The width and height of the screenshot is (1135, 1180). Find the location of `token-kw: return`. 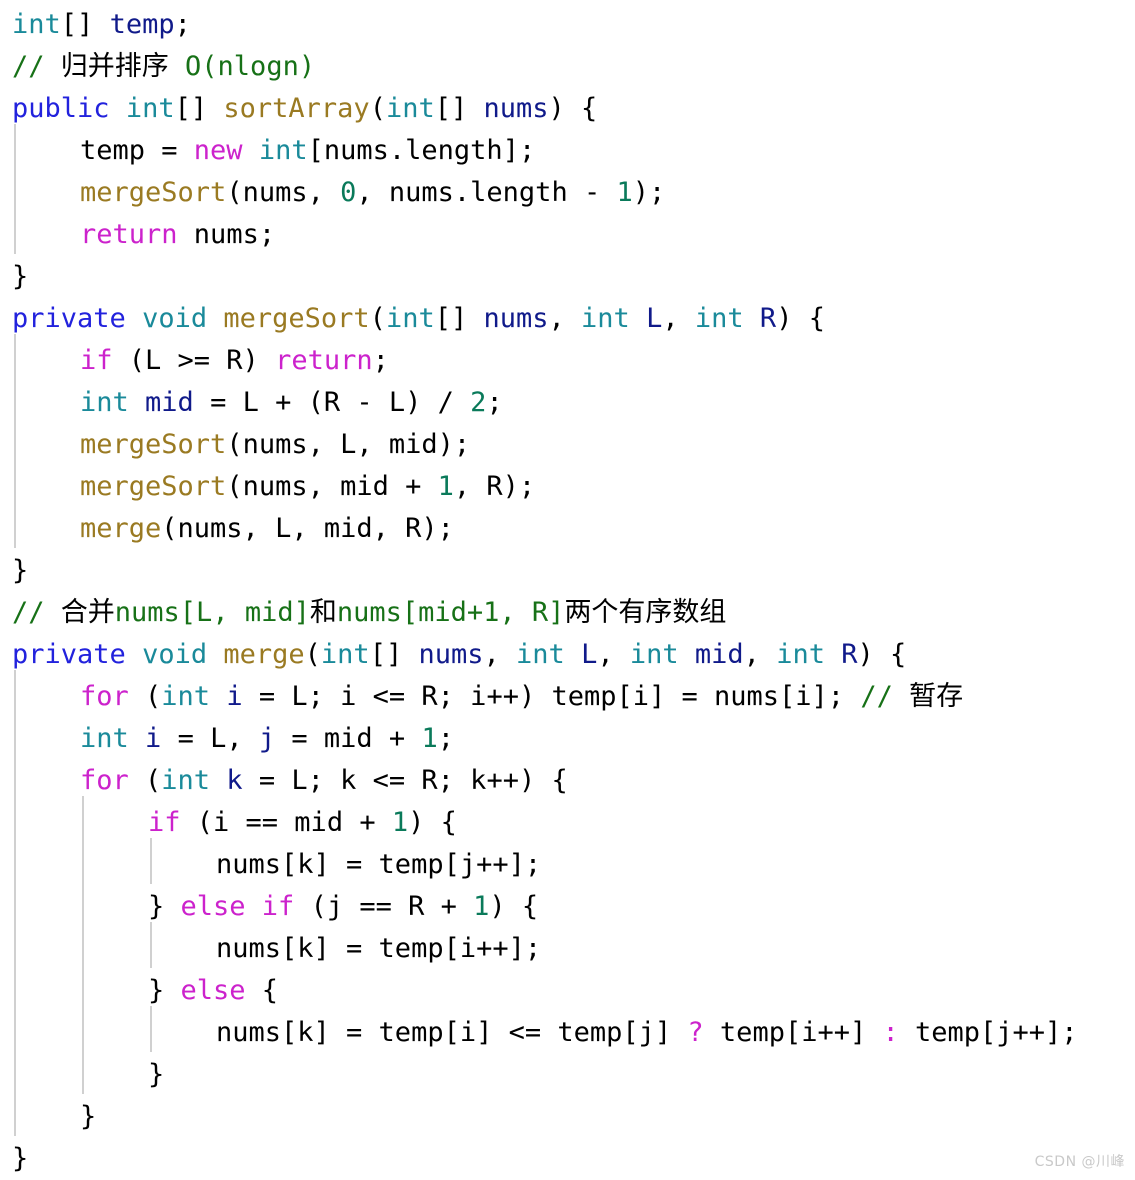

token-kw: return is located at coordinates (324, 360).